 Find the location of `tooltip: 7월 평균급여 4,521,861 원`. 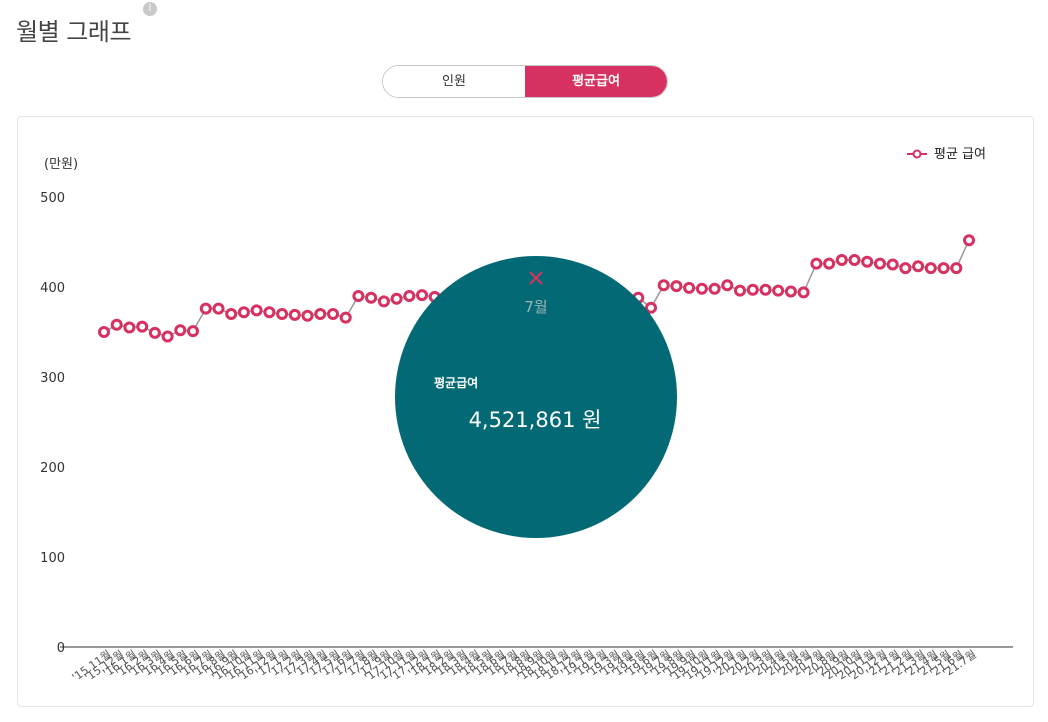

tooltip: 7월 평균급여 4,521,861 원 is located at coordinates (536, 397).